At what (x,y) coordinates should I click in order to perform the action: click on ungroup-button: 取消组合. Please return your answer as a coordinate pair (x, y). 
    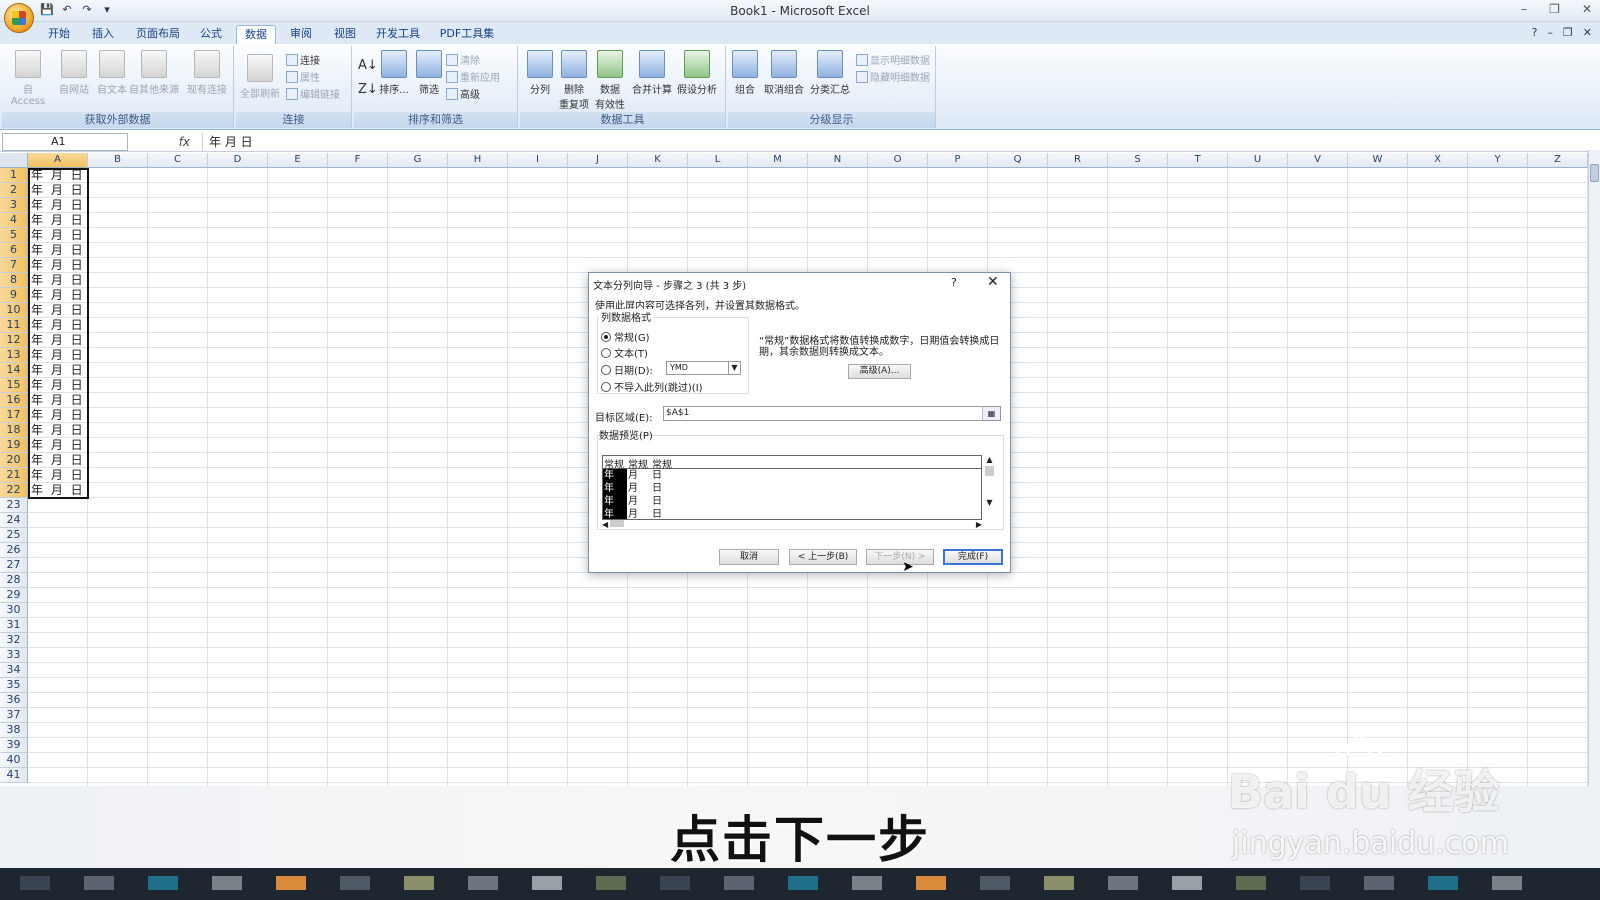
    Looking at the image, I should click on (784, 73).